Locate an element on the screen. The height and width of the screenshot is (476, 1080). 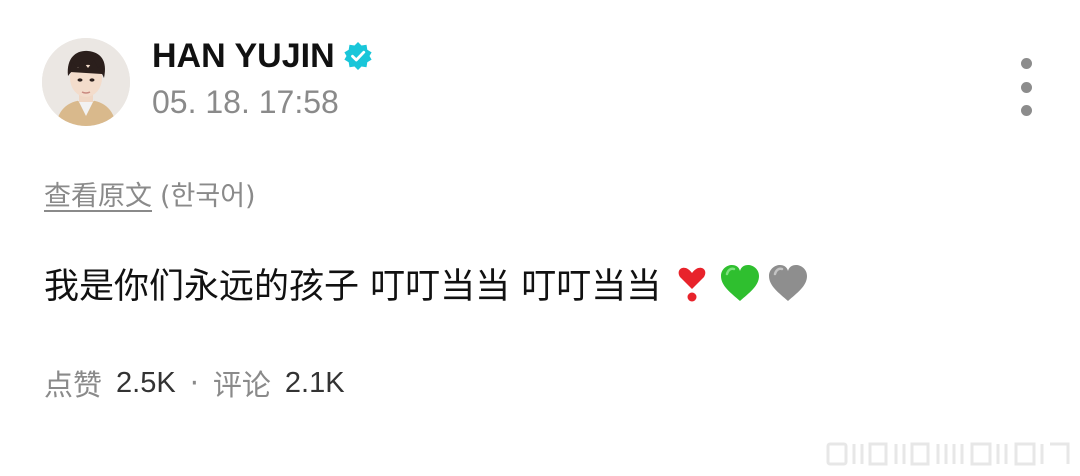
original-language-label: (한국어) is located at coordinates (208, 196).